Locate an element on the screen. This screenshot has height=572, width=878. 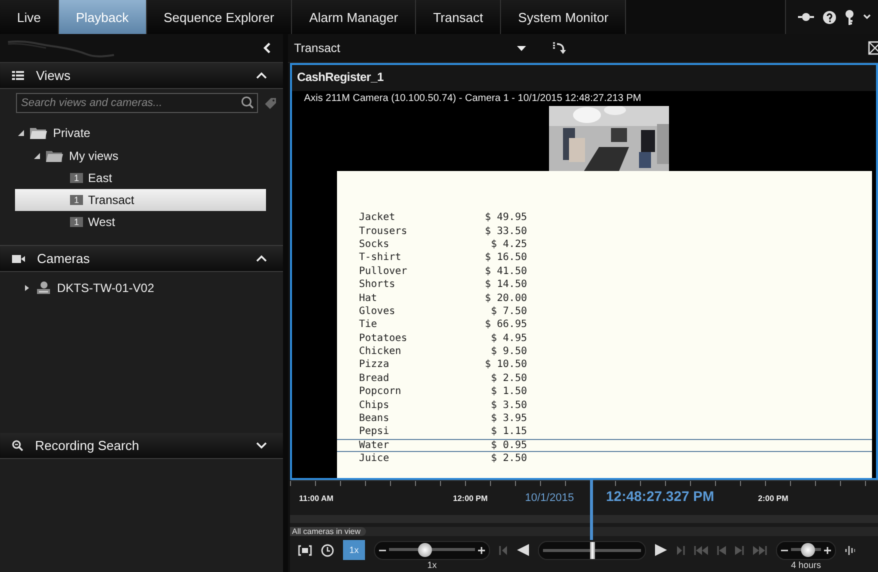
tree-item: My views is located at coordinates (93, 155).